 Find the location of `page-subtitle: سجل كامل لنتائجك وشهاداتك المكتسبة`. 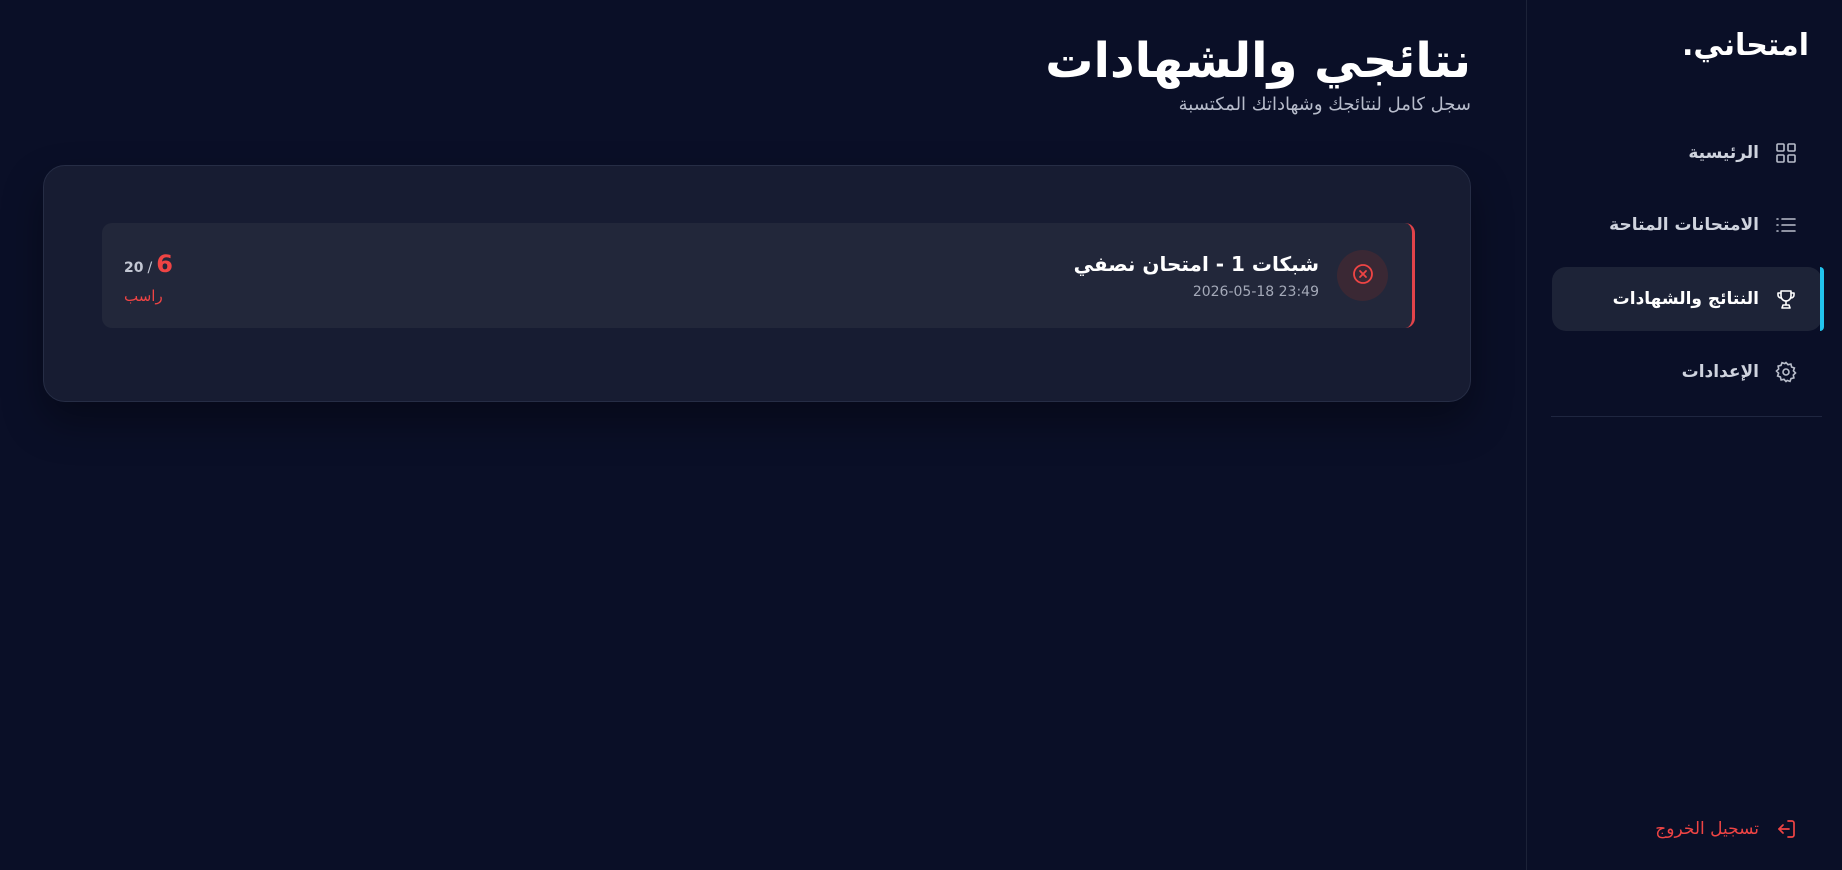

page-subtitle: سجل كامل لنتائجك وشهاداتك المكتسبة is located at coordinates (1324, 104).